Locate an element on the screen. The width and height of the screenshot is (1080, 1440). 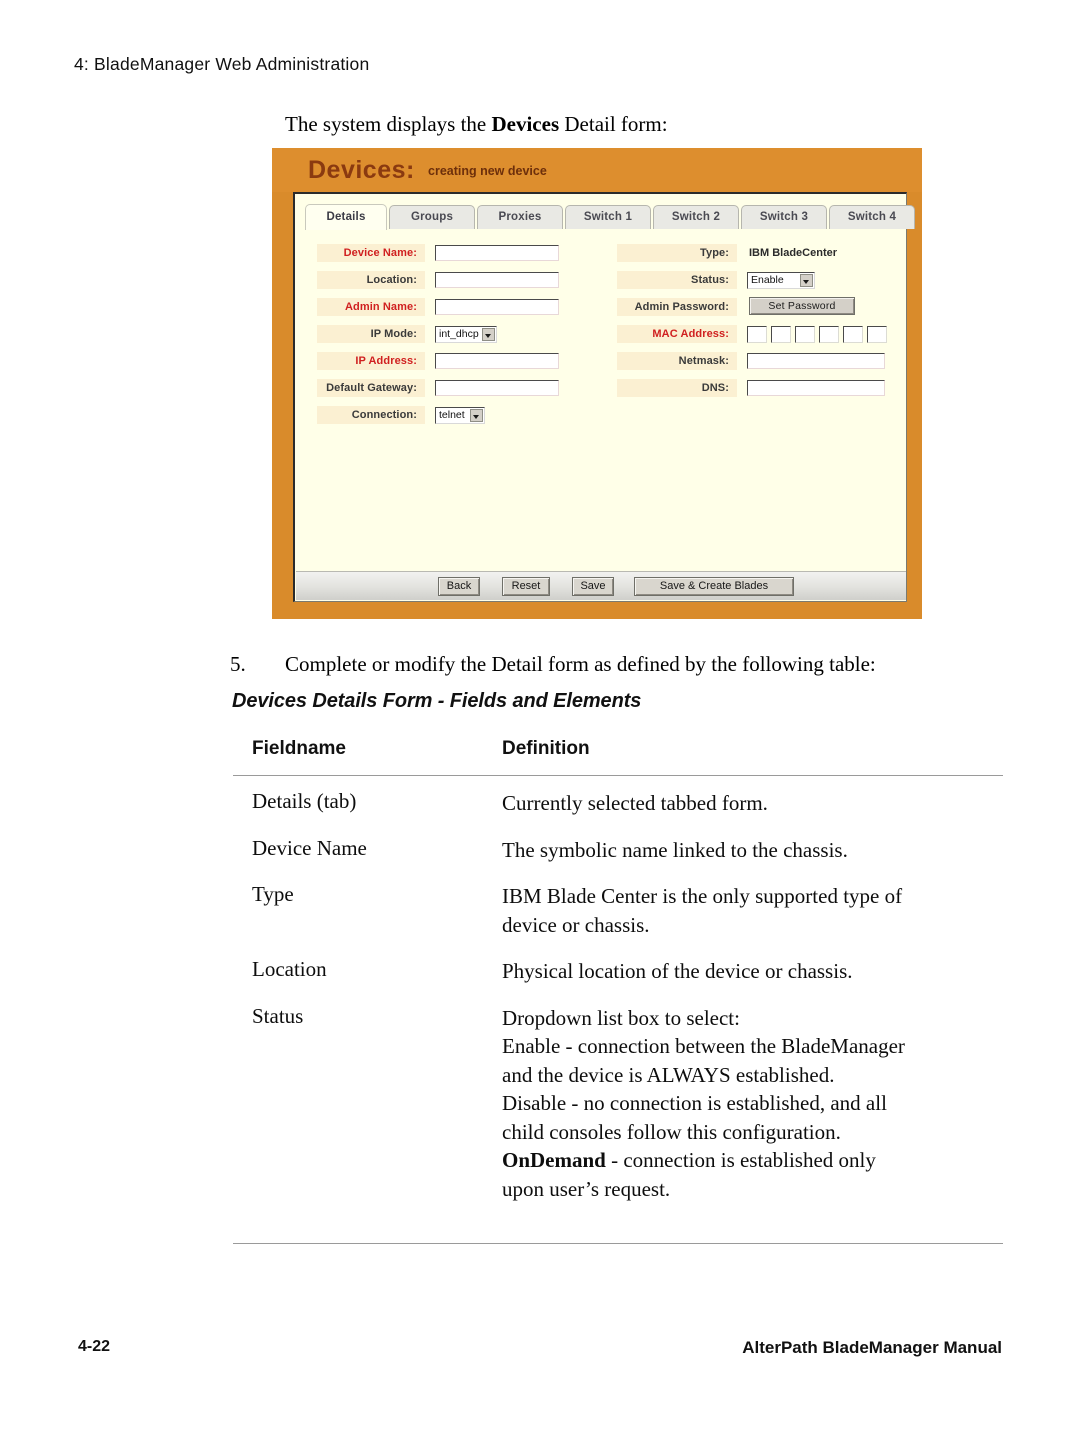
field-input-ip-address is located at coordinates (497, 361).